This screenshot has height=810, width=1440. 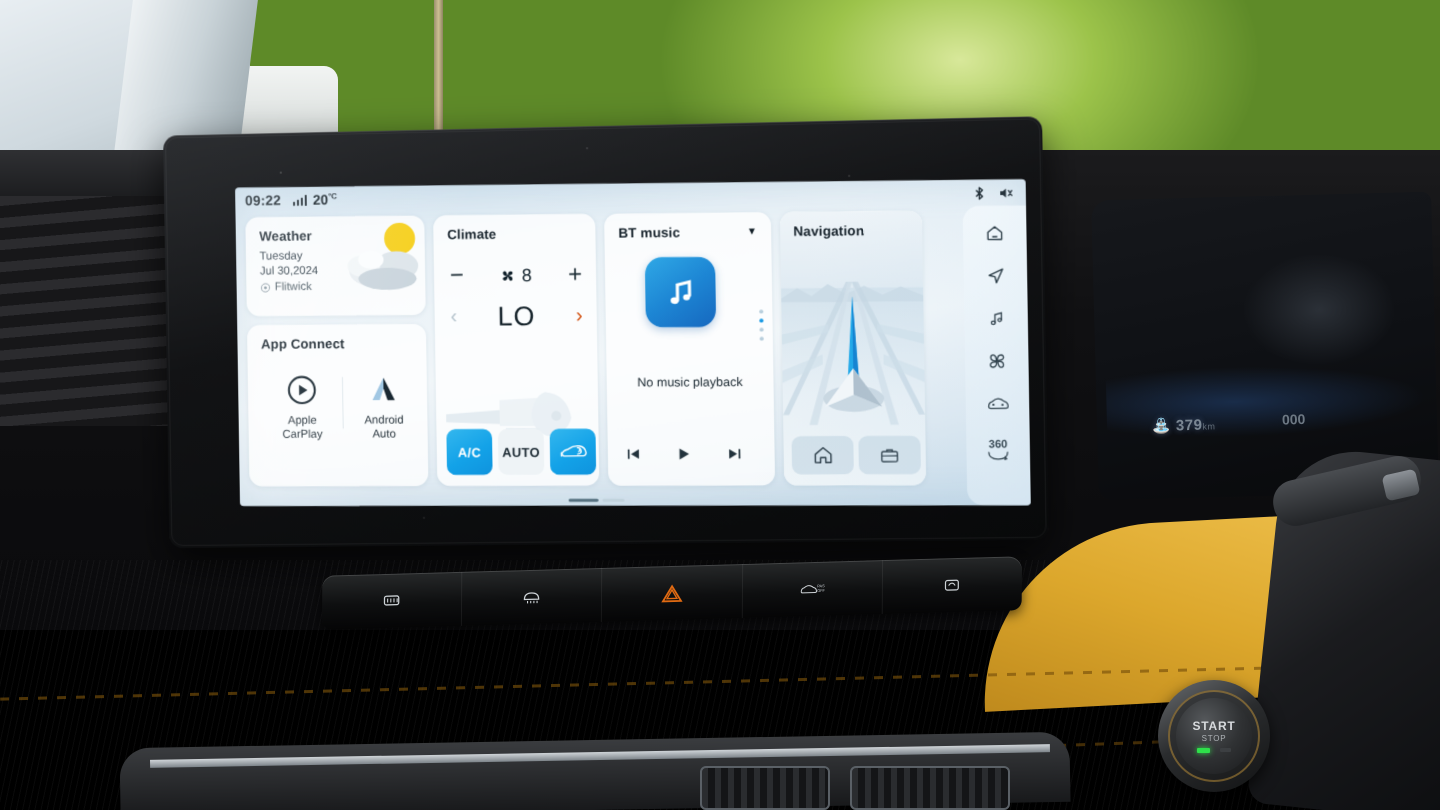 I want to click on center-vent-right, so click(x=930, y=788).